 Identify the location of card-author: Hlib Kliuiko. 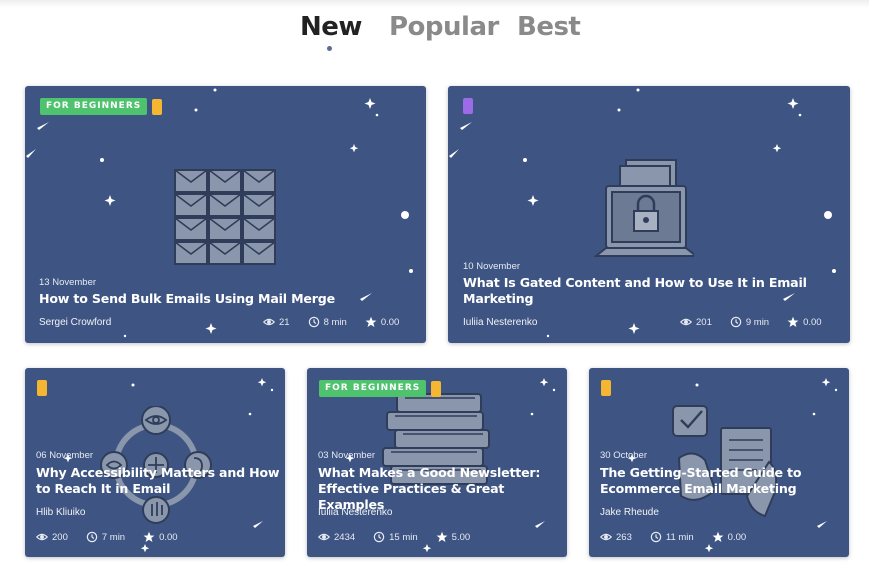
(60, 512).